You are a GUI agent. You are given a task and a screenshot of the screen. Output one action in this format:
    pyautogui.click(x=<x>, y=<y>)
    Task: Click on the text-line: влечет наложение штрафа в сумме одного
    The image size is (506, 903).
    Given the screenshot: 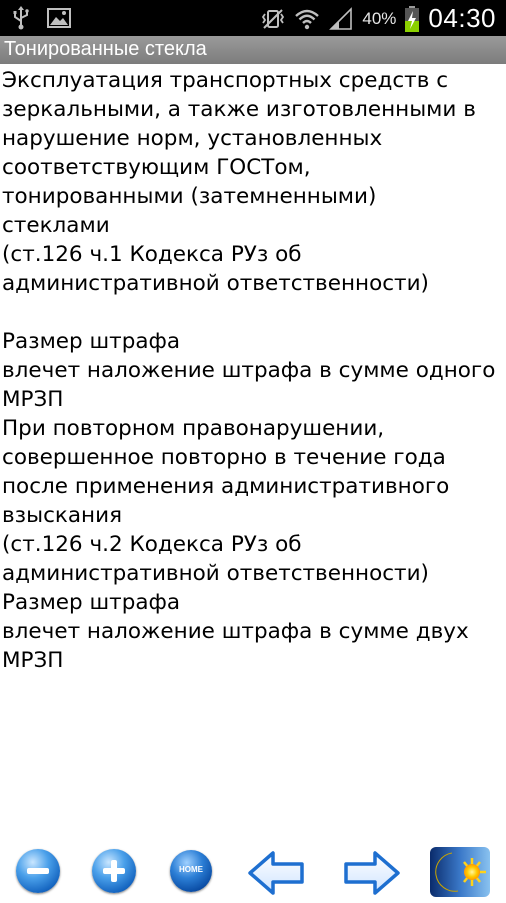 What is the action you would take?
    pyautogui.click(x=249, y=370)
    